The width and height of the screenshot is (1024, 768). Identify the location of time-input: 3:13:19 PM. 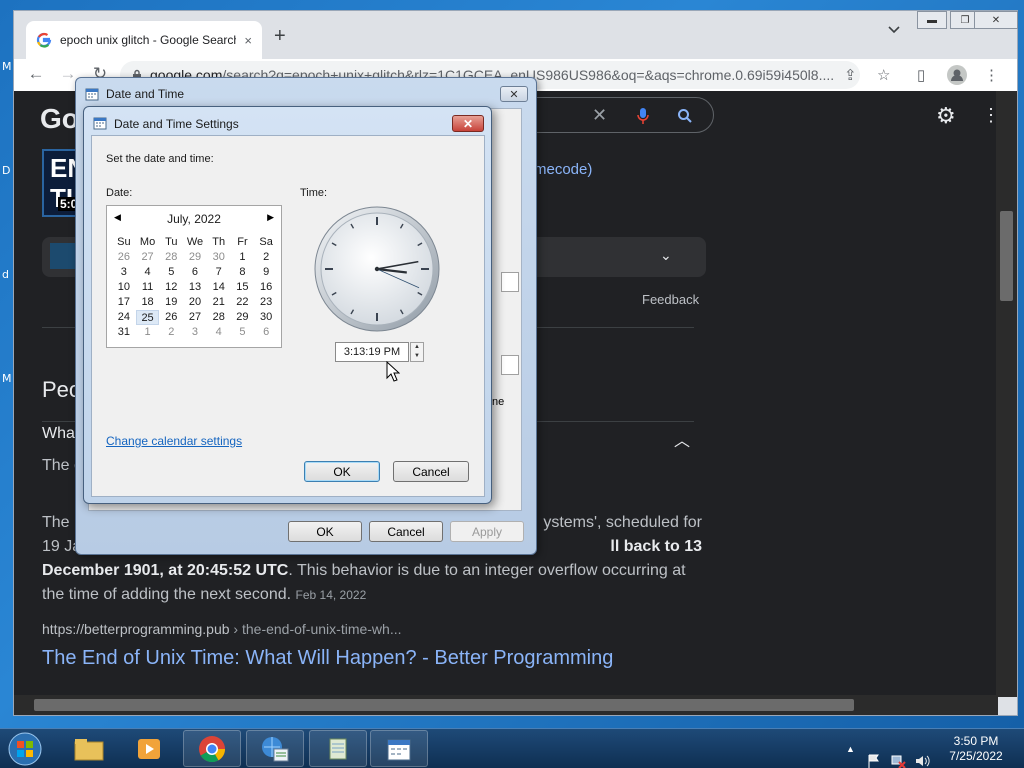
(372, 352).